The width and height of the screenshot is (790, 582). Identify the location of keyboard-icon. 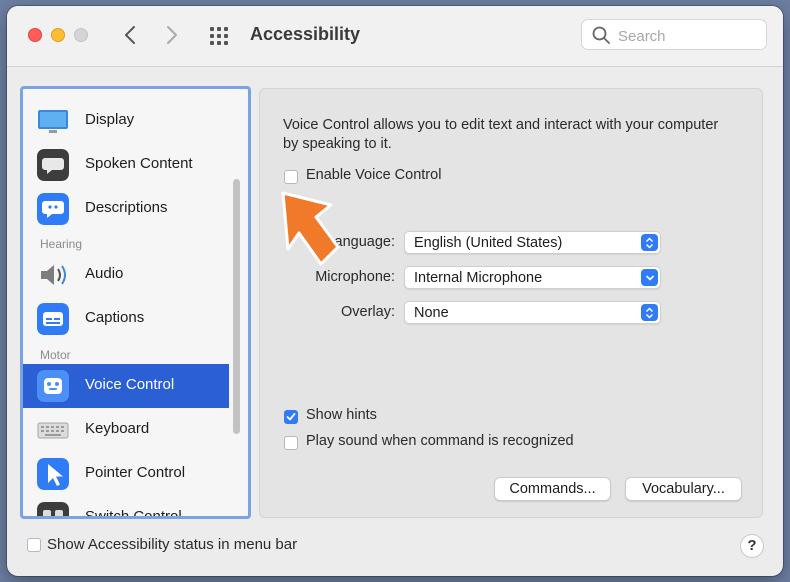
(53, 430).